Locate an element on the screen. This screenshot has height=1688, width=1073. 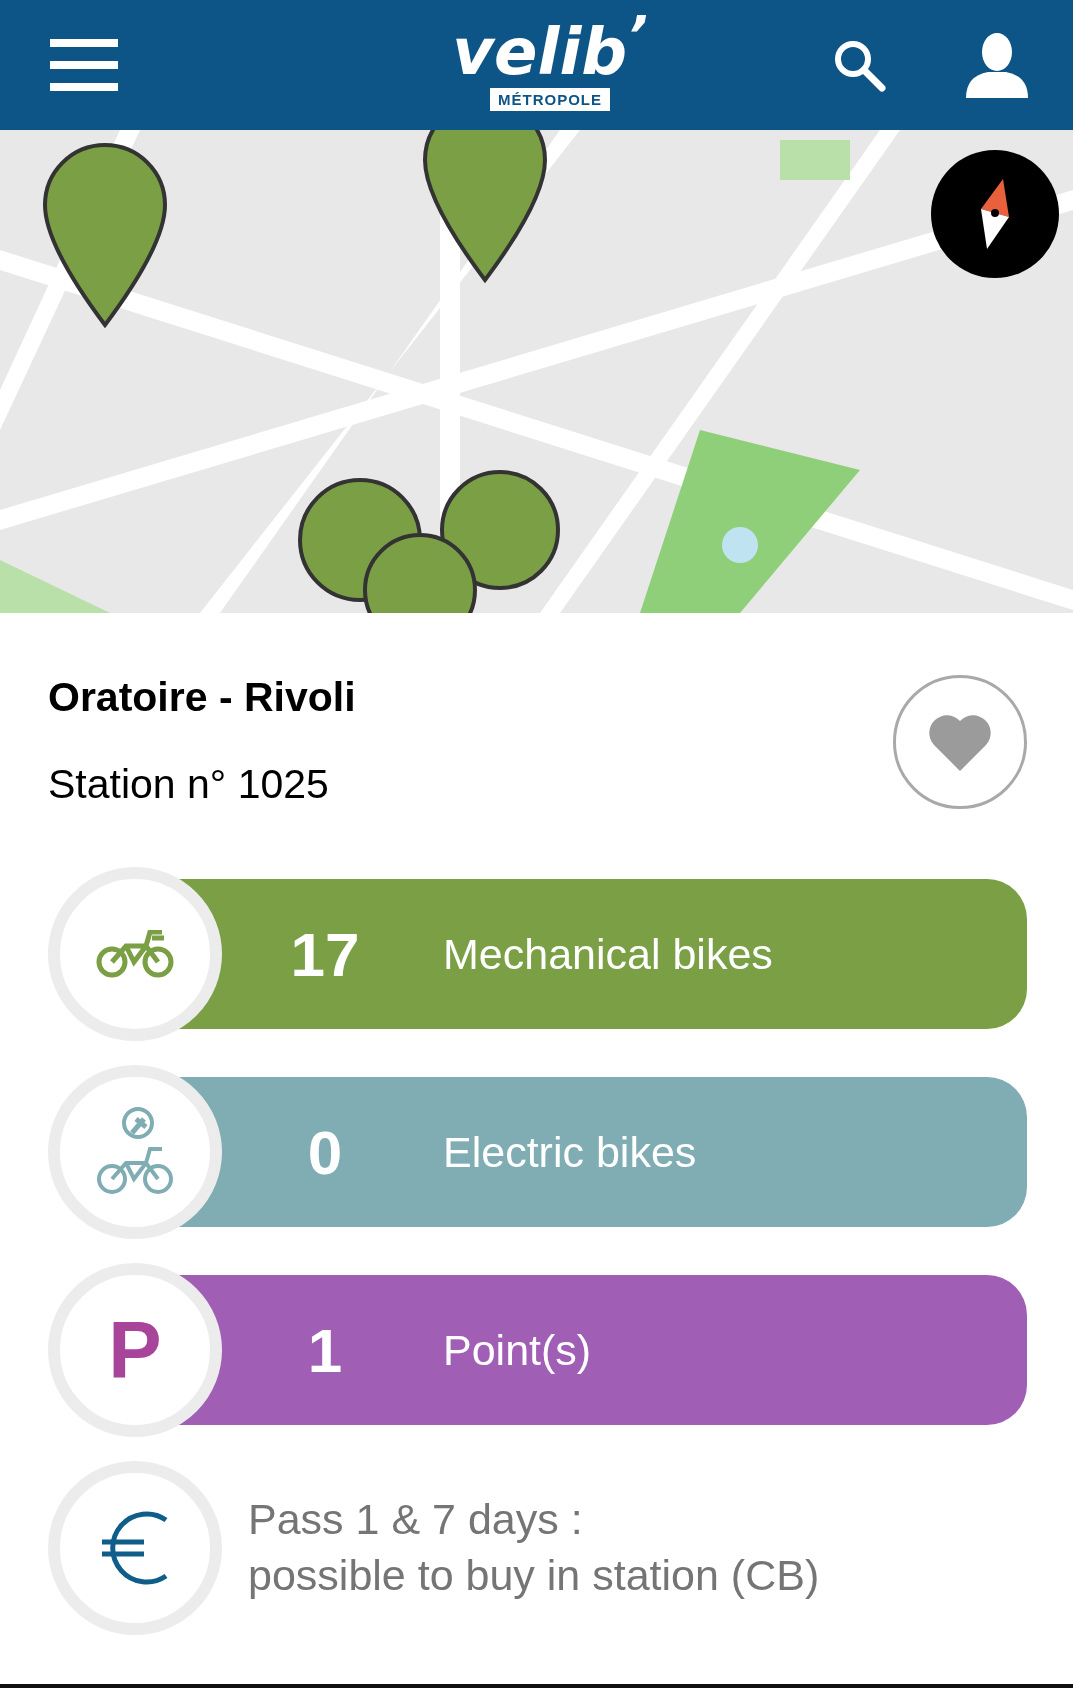
menu-button is located at coordinates (84, 65).